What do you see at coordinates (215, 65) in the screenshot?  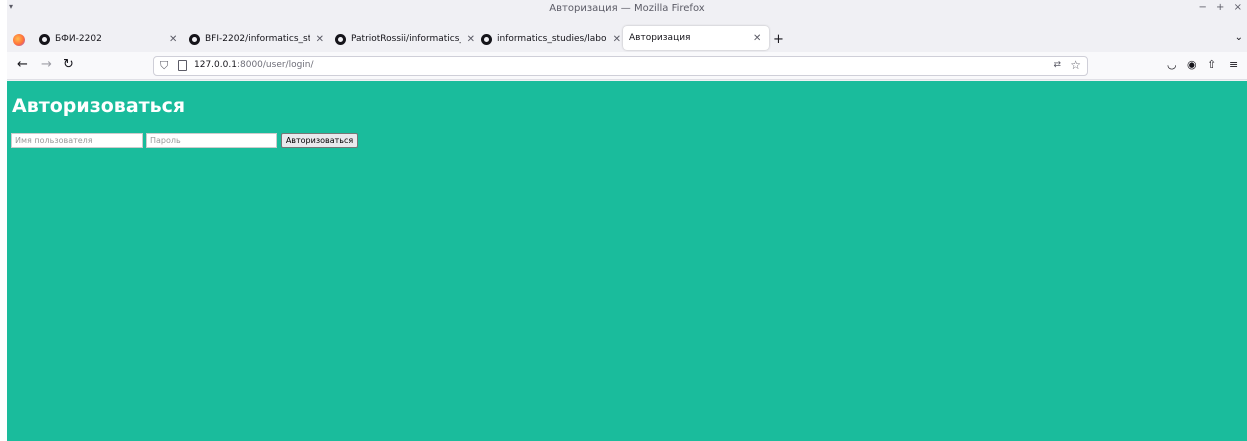 I see `url-host: 127.0.0.1` at bounding box center [215, 65].